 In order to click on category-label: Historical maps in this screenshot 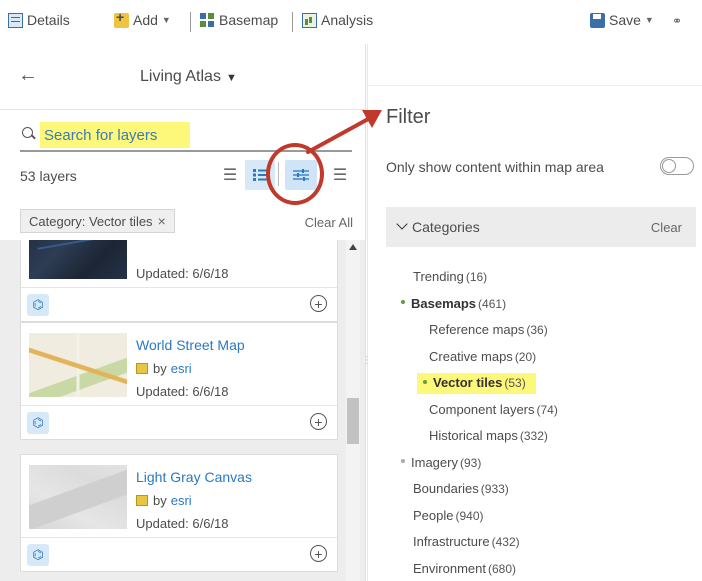, I will do `click(473, 435)`.